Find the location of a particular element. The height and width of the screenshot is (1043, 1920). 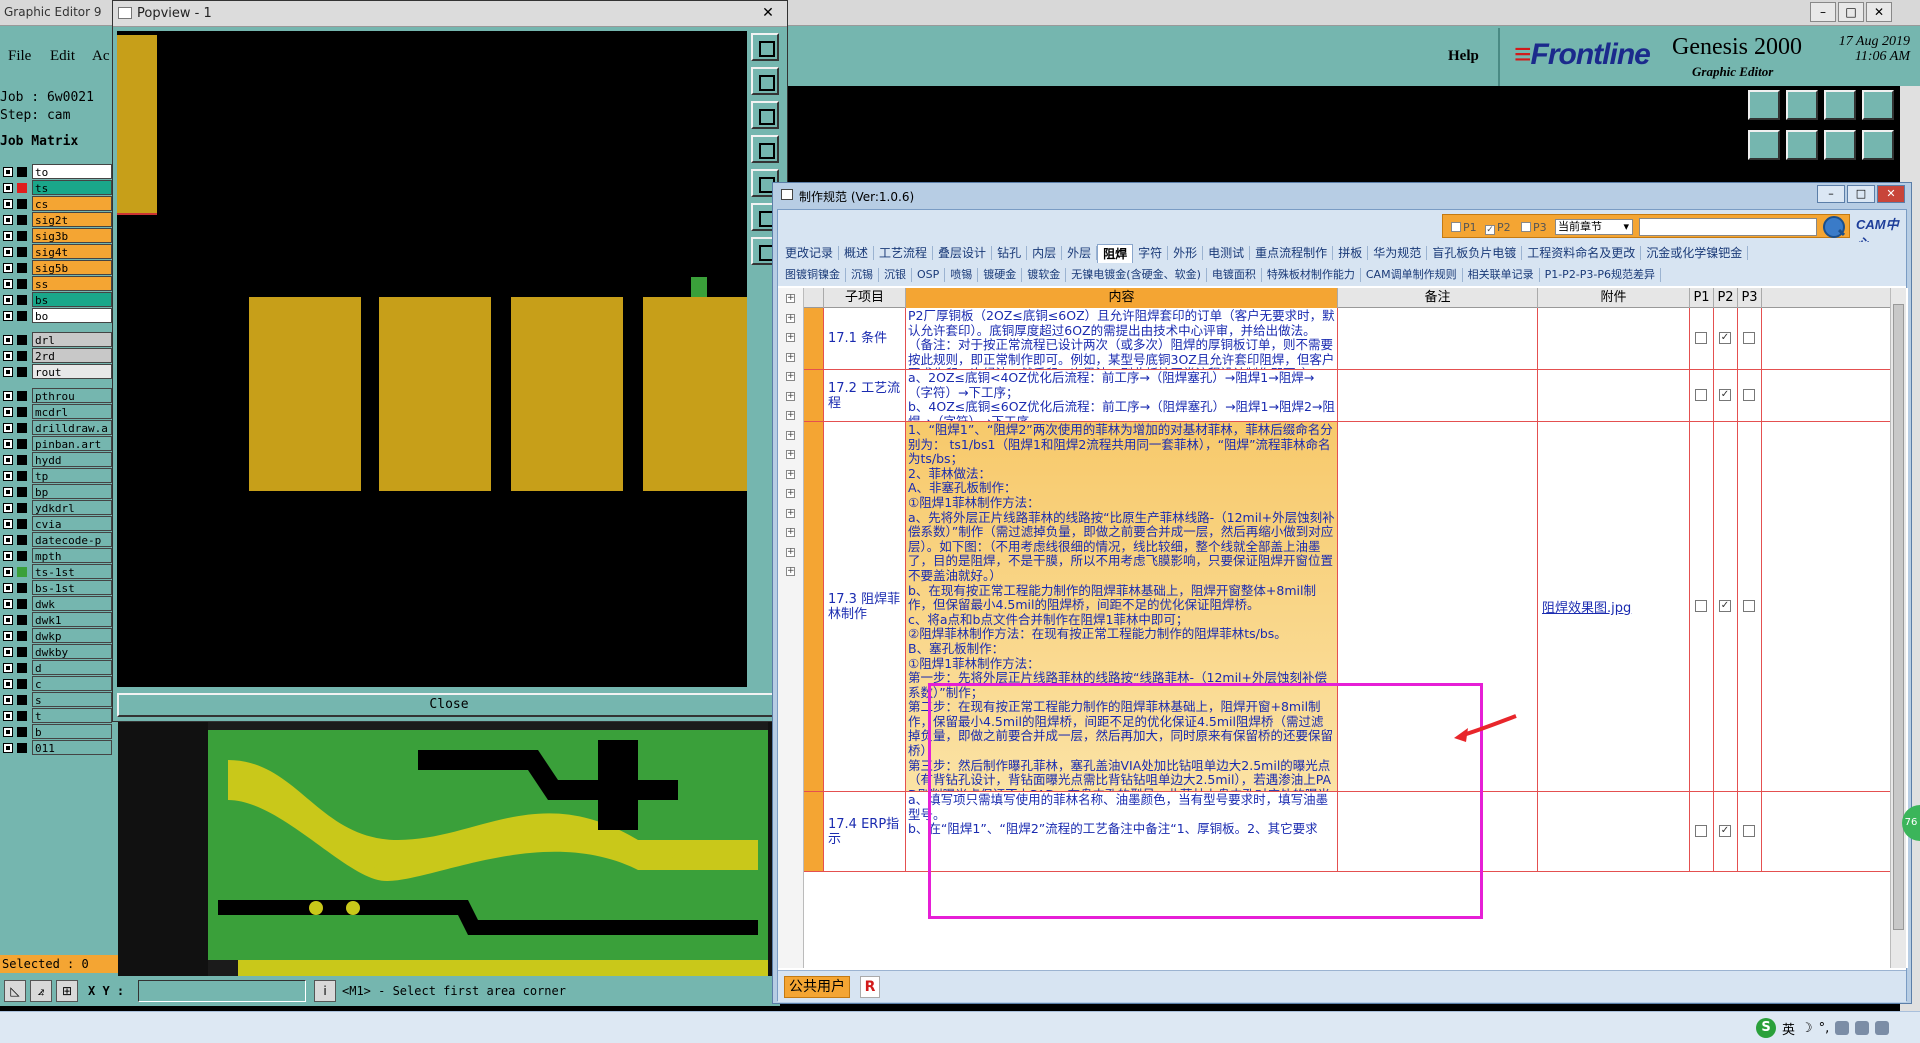

measure-icon: ⦨ is located at coordinates (41, 991).